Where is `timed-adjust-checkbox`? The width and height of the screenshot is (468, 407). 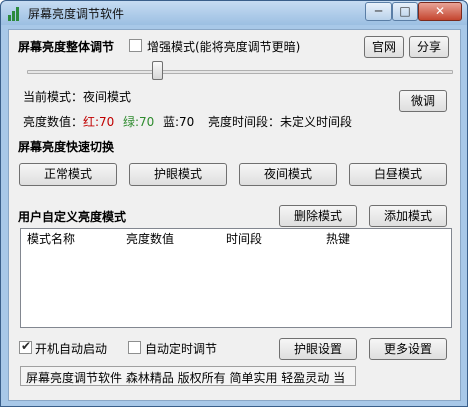
timed-adjust-checkbox is located at coordinates (134, 347).